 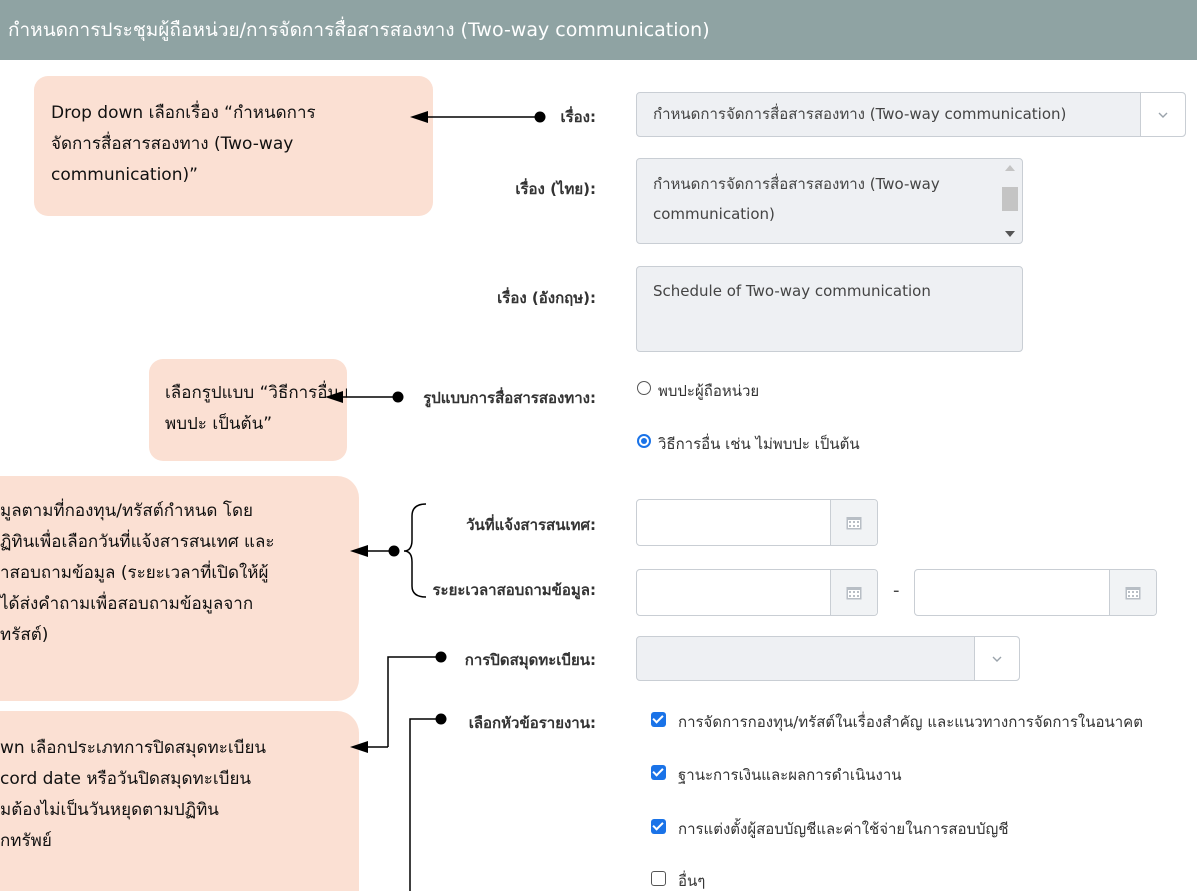 What do you see at coordinates (530, 660) in the screenshot?
I see `book-close-label: การปิดสมุดทะเบียน:` at bounding box center [530, 660].